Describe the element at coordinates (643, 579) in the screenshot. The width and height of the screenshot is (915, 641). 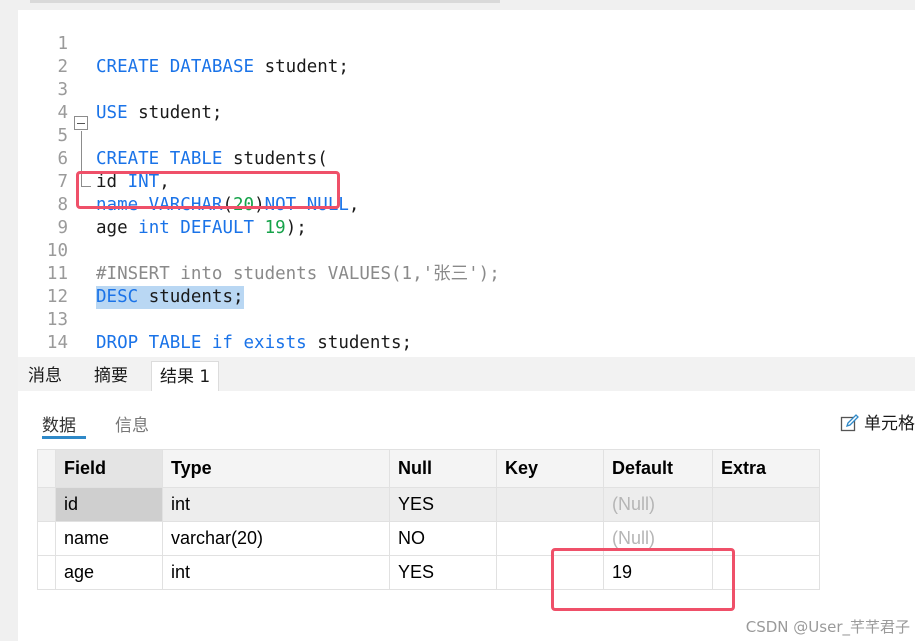
I see `annotation-box-default` at that location.